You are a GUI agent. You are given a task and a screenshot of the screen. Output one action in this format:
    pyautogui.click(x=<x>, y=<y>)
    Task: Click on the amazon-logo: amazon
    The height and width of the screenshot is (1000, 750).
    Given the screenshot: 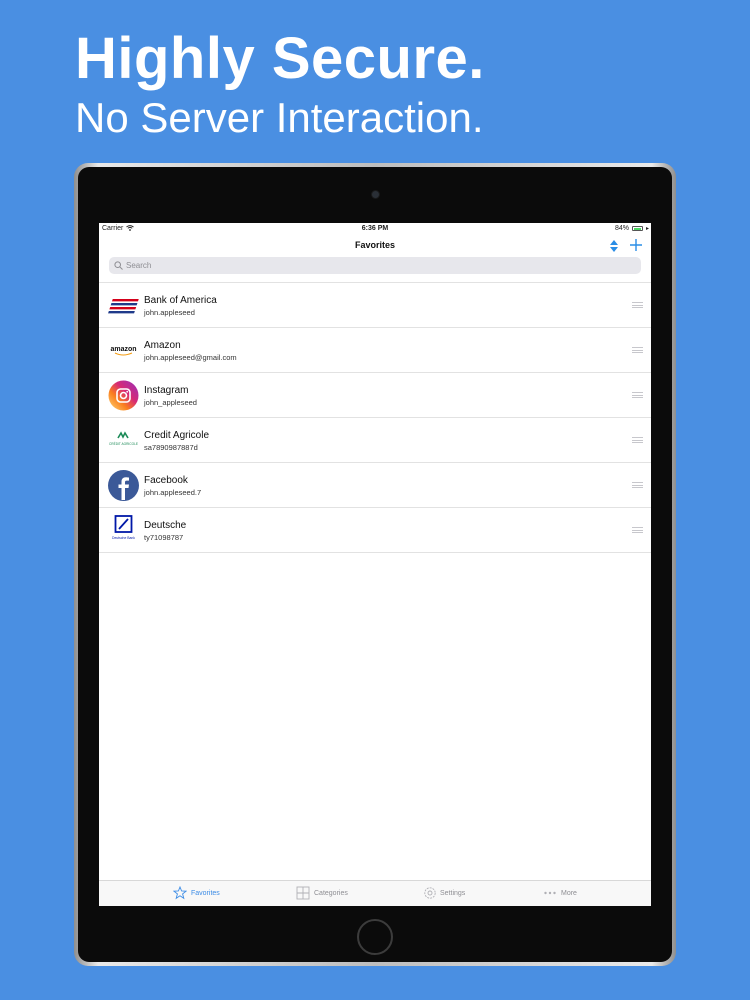 What is the action you would take?
    pyautogui.click(x=123, y=351)
    